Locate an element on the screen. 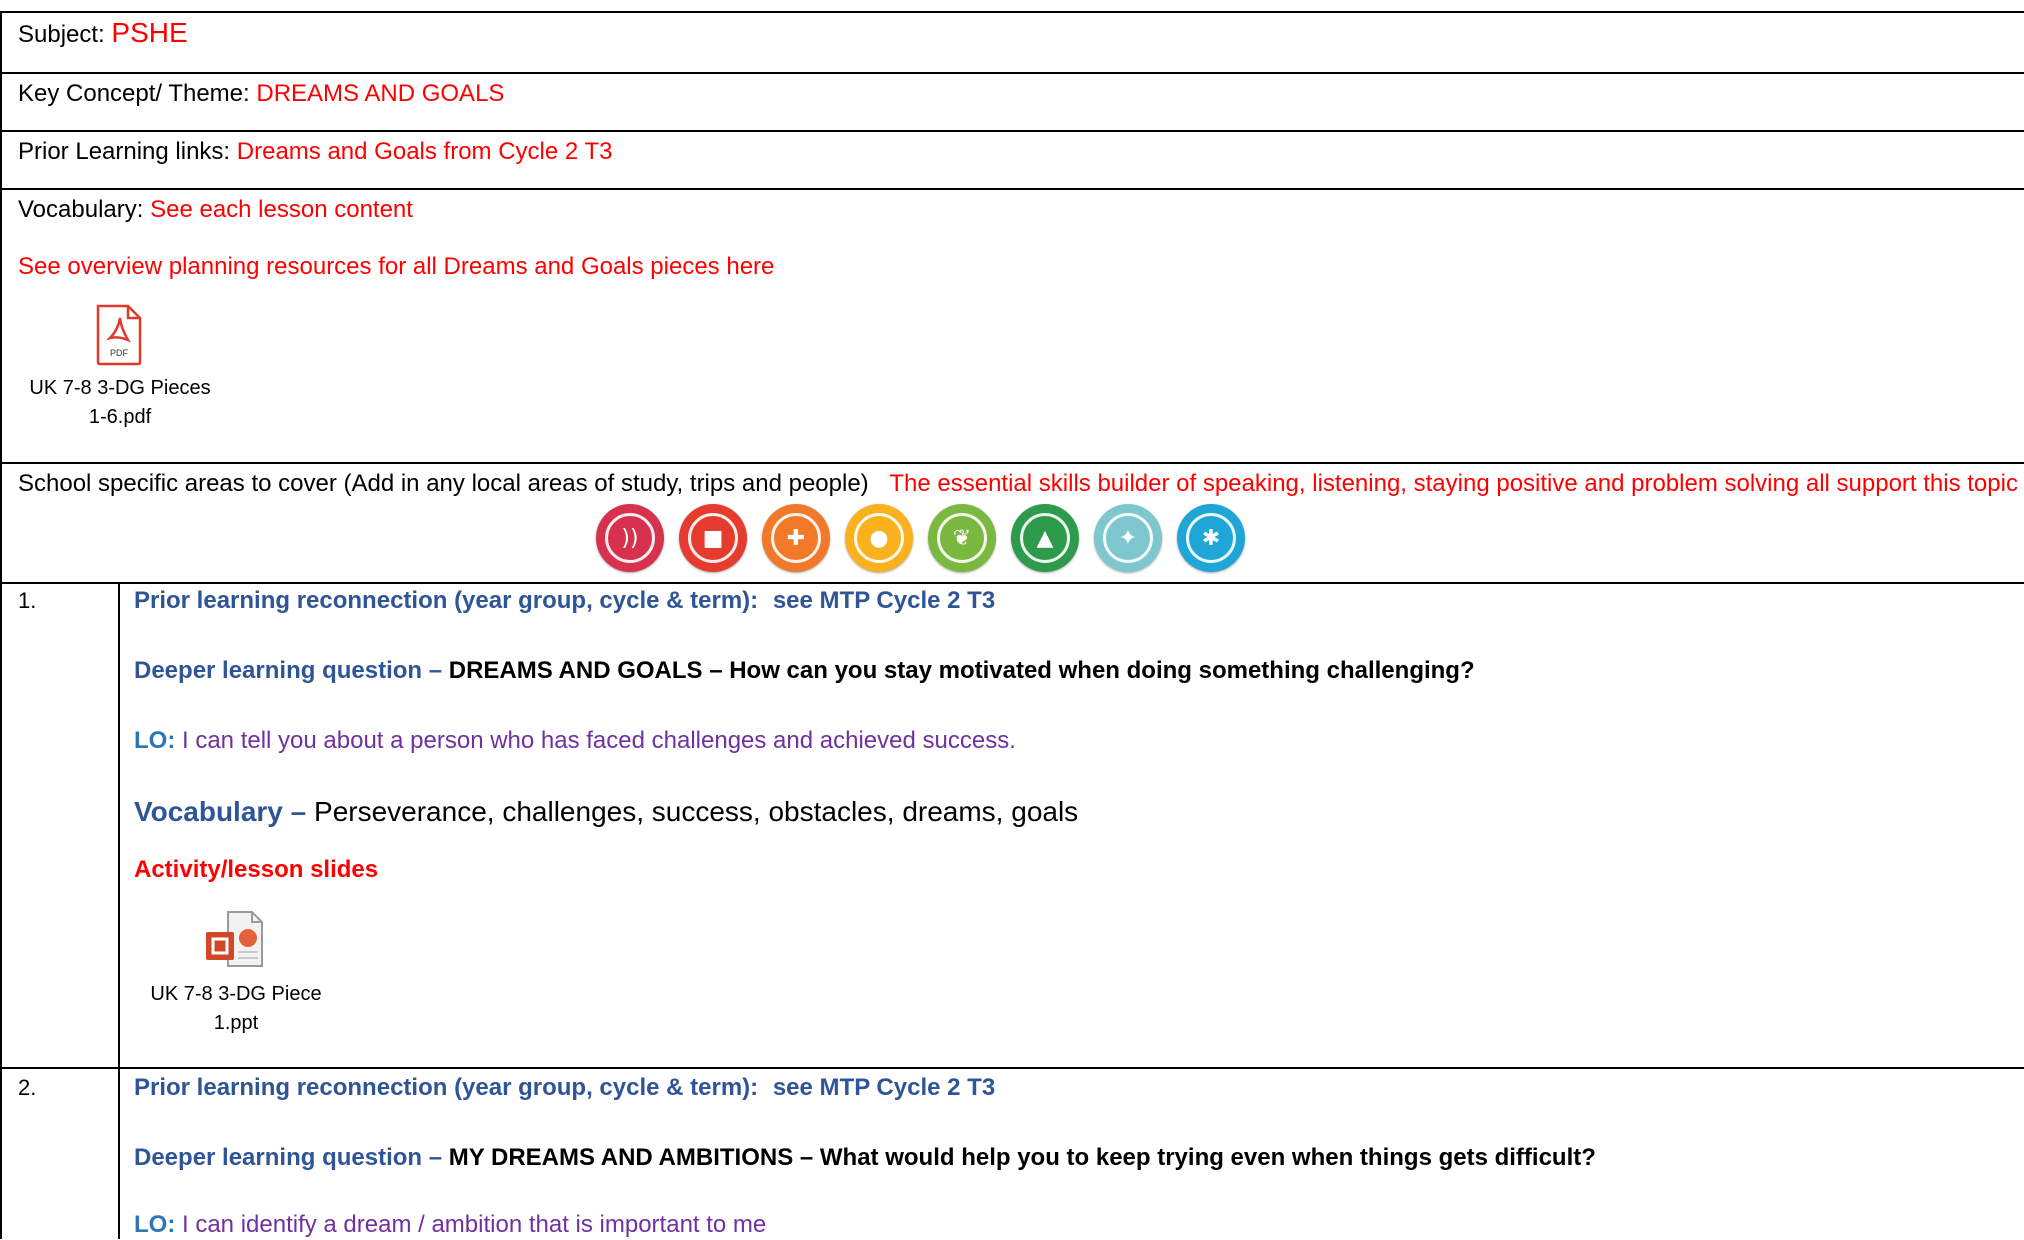 This screenshot has width=2024, height=1240. vocabulary-value: See each lesson content is located at coordinates (281, 209).